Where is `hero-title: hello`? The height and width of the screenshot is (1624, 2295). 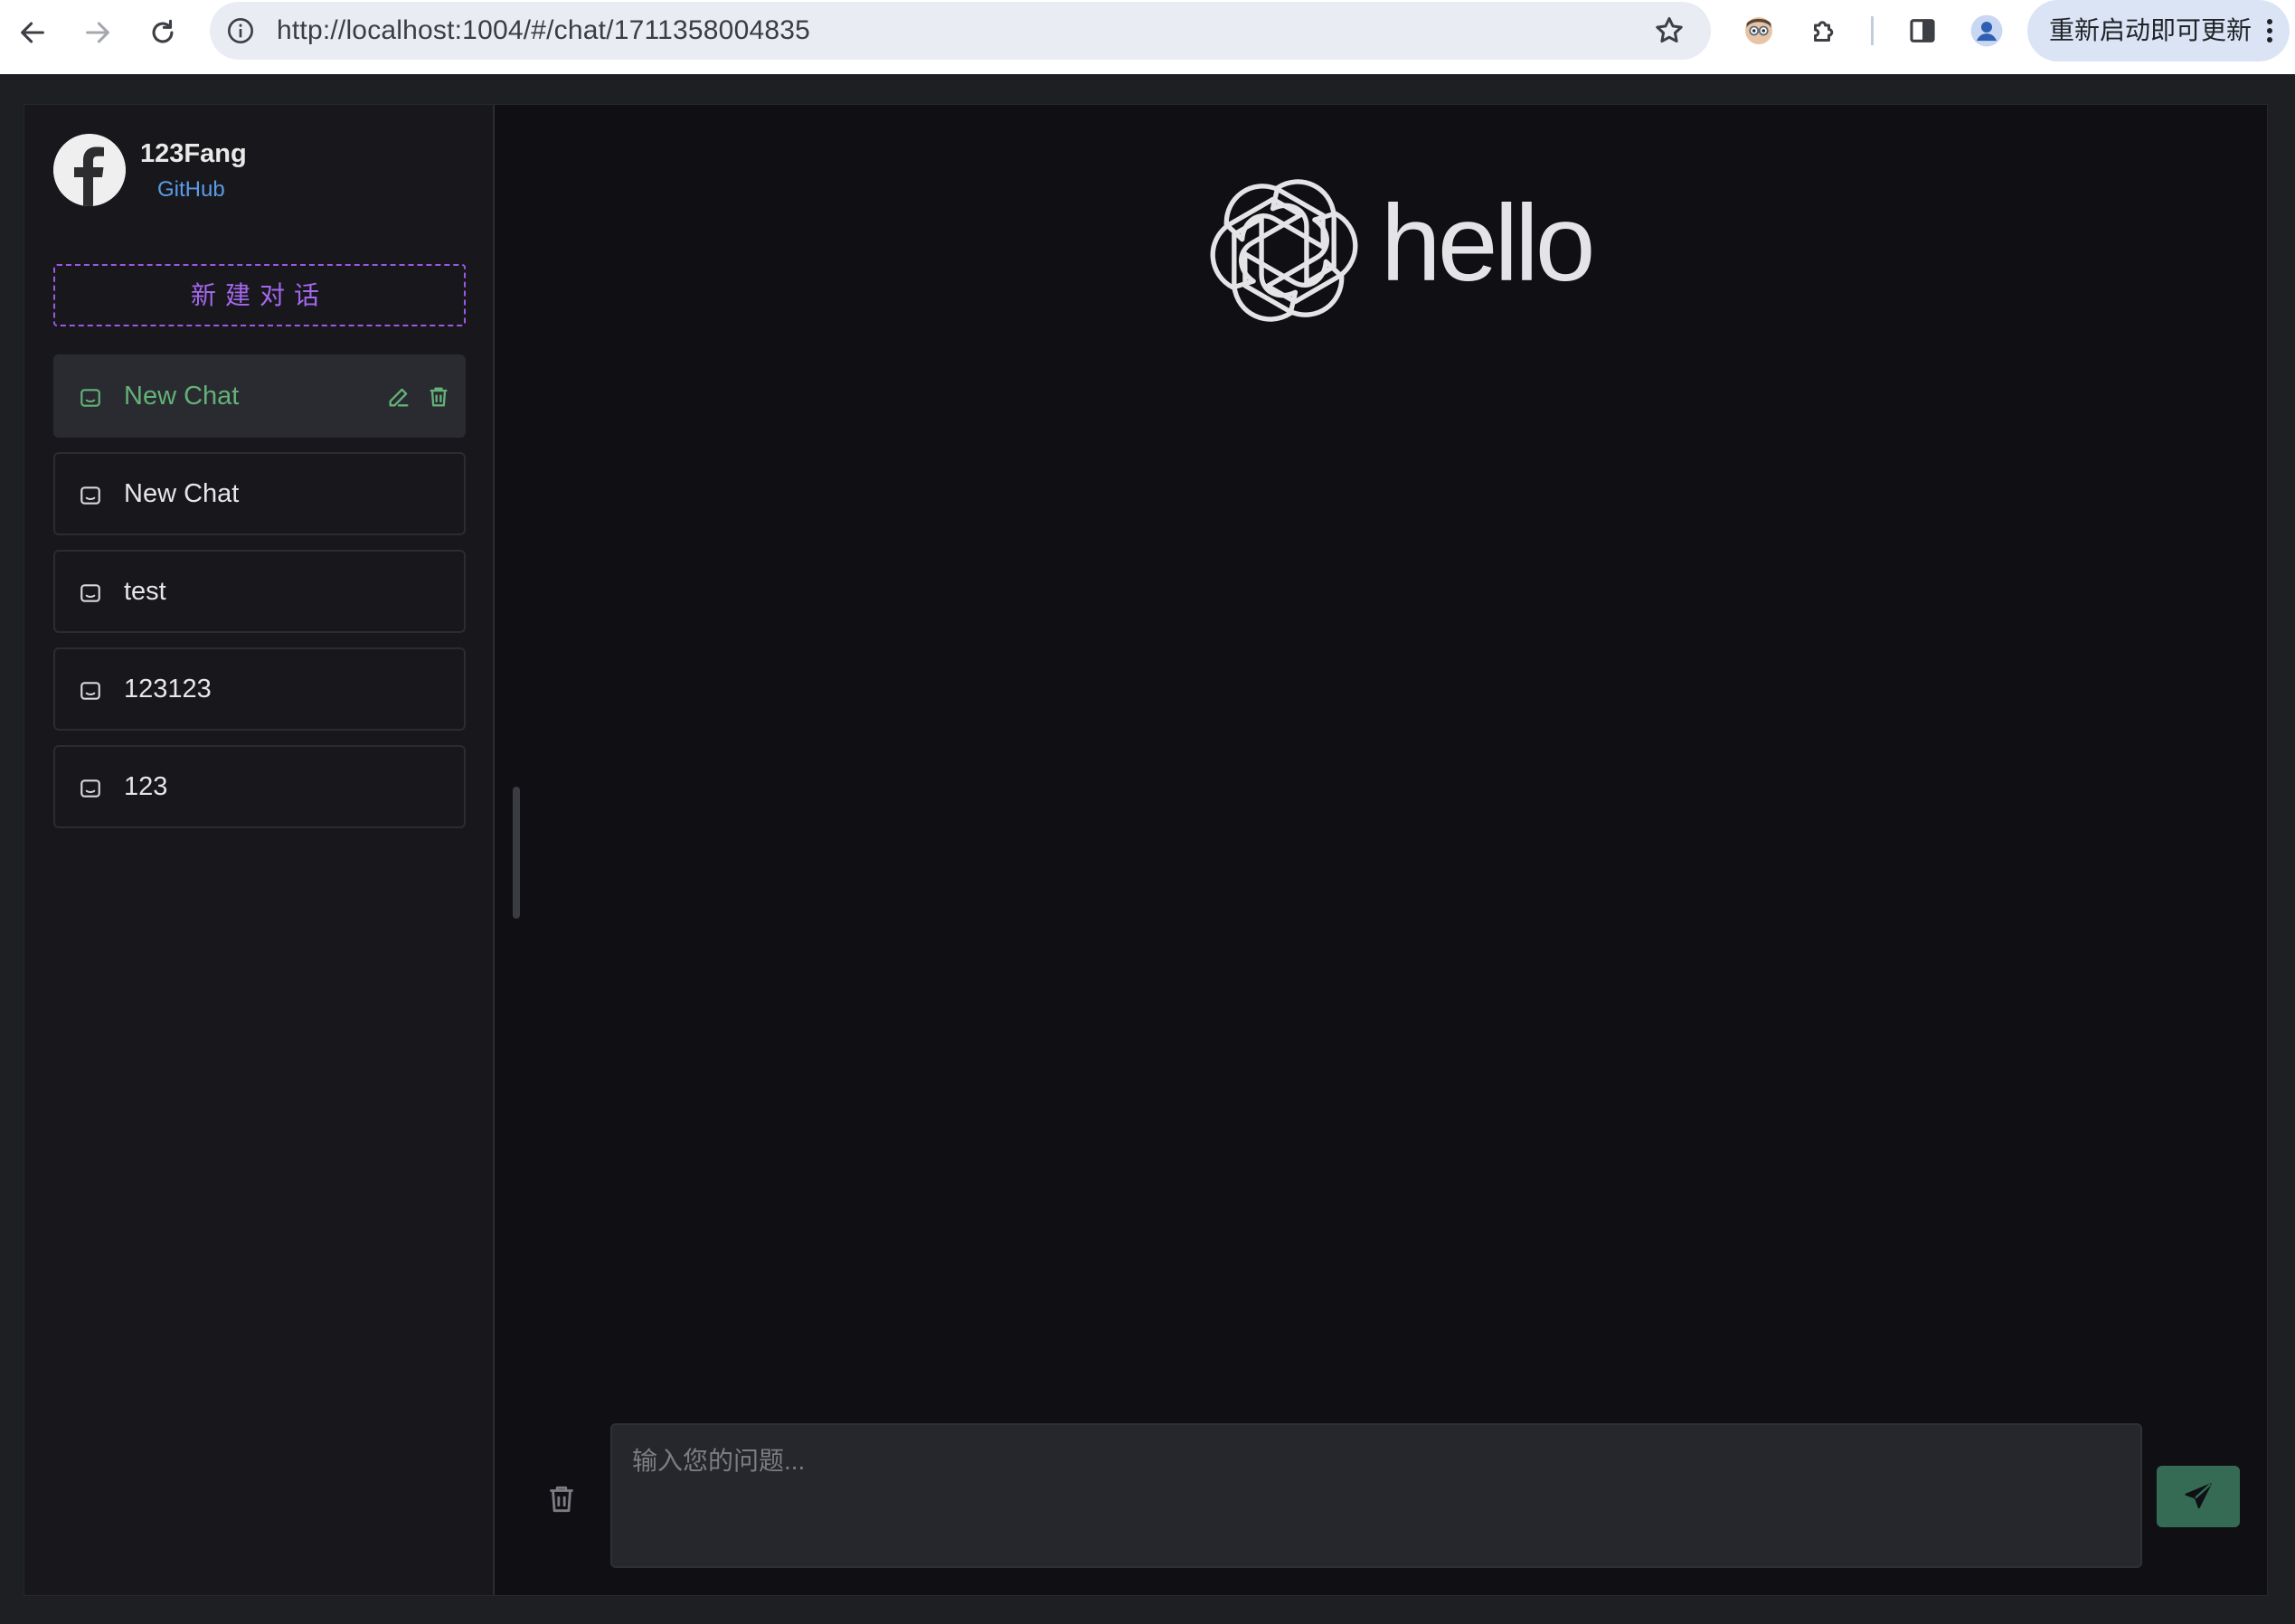 hero-title: hello is located at coordinates (1489, 243).